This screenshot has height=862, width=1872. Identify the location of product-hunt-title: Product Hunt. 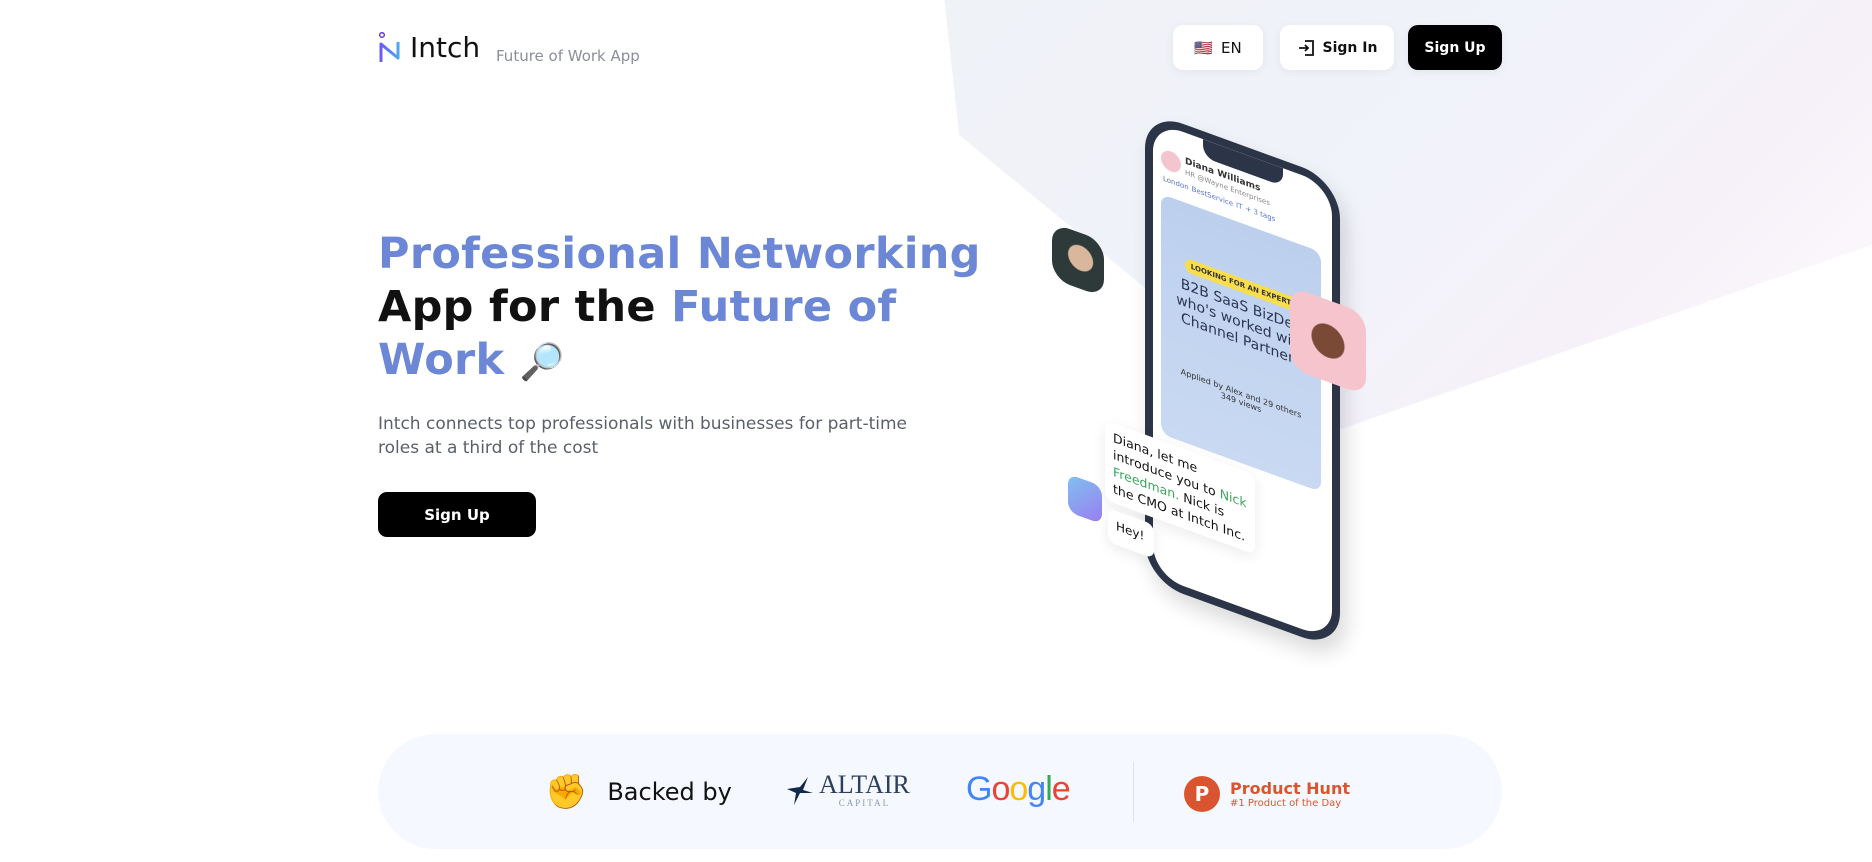
(1290, 788).